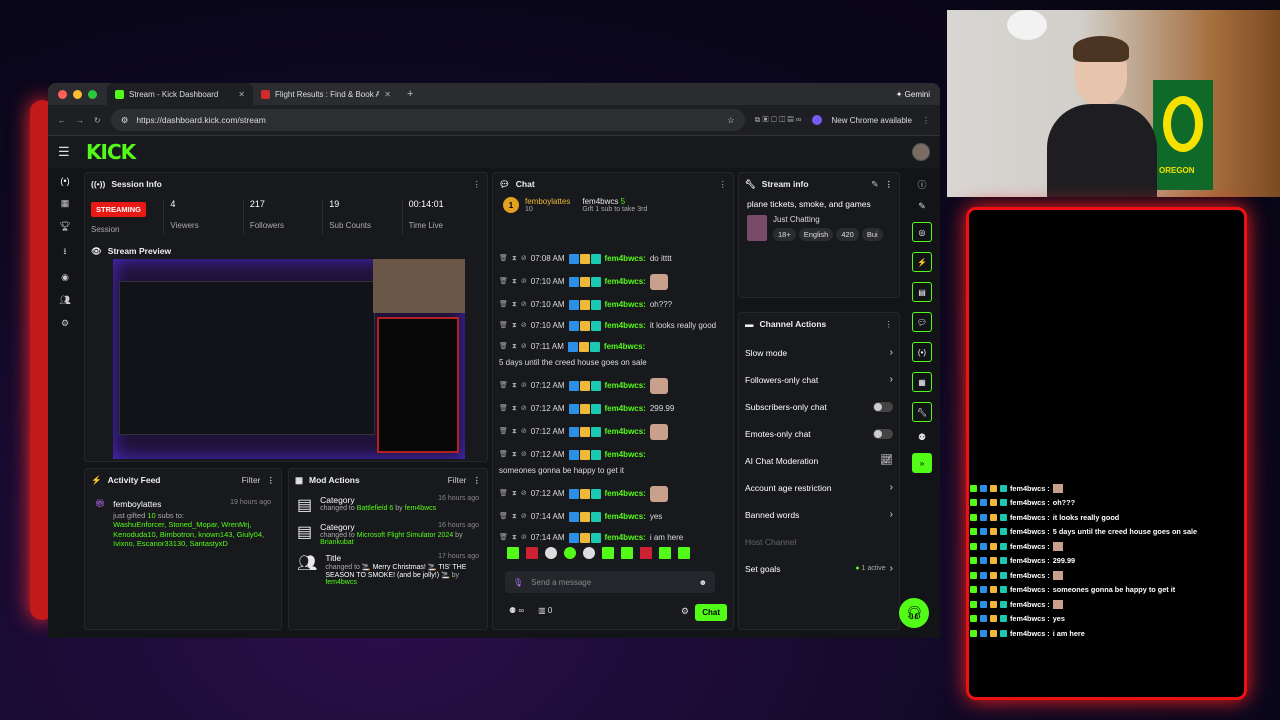  I want to click on pencil-icon: ✎, so click(922, 206).